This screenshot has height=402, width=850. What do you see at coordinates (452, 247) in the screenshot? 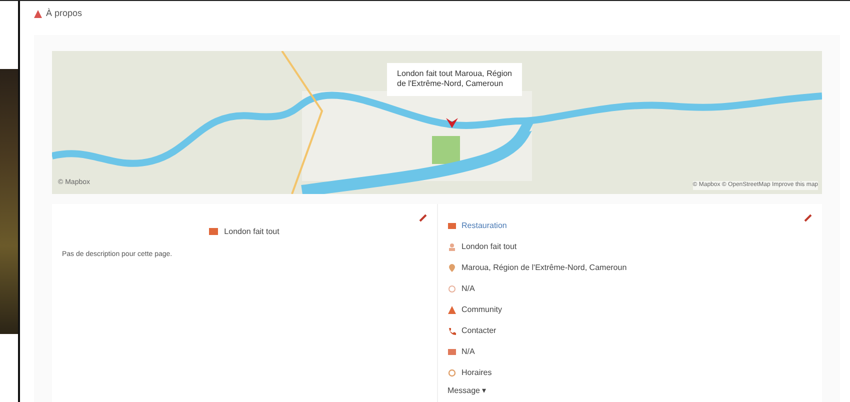
I see `person-icon` at bounding box center [452, 247].